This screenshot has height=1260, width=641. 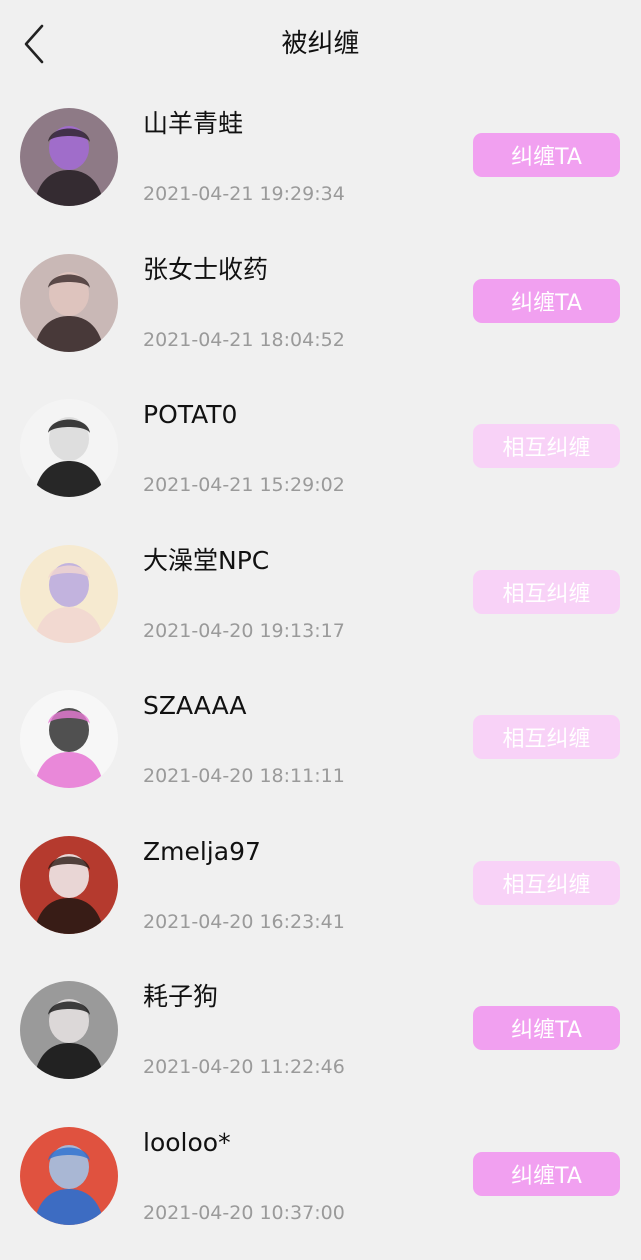 What do you see at coordinates (195, 705) in the screenshot?
I see `username: SZAAAA` at bounding box center [195, 705].